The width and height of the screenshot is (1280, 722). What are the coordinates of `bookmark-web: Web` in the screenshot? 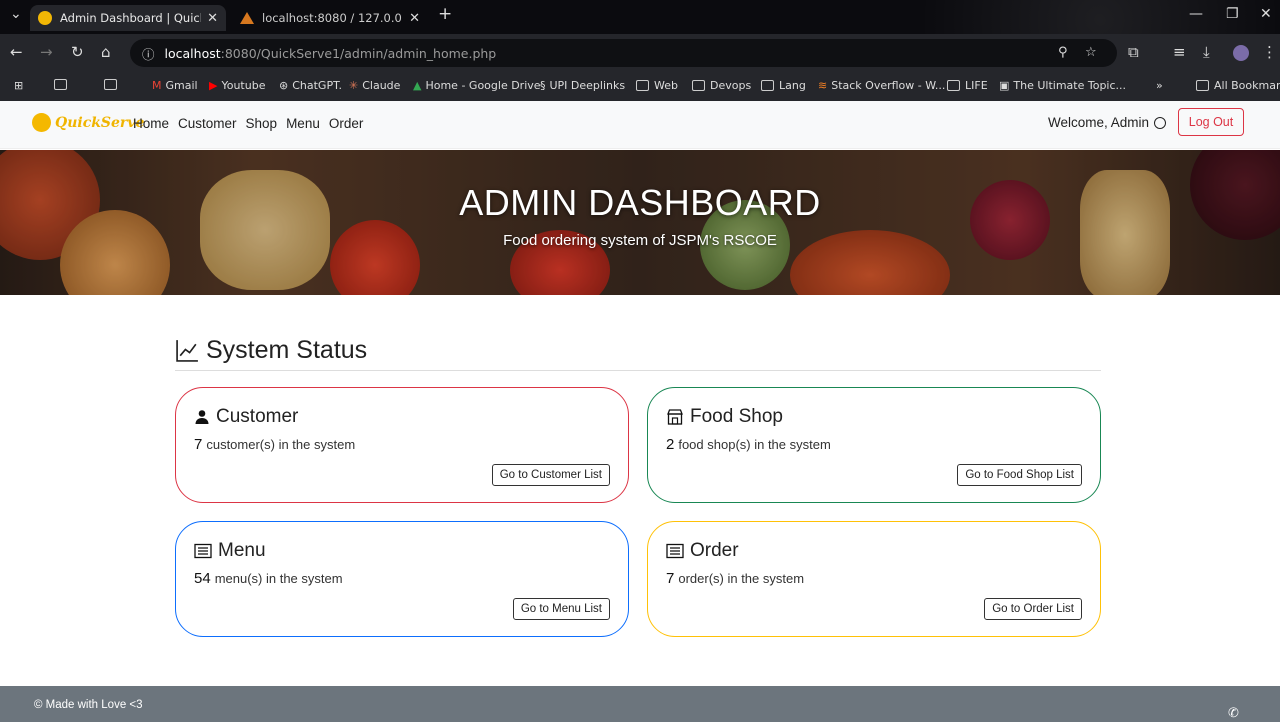 It's located at (657, 85).